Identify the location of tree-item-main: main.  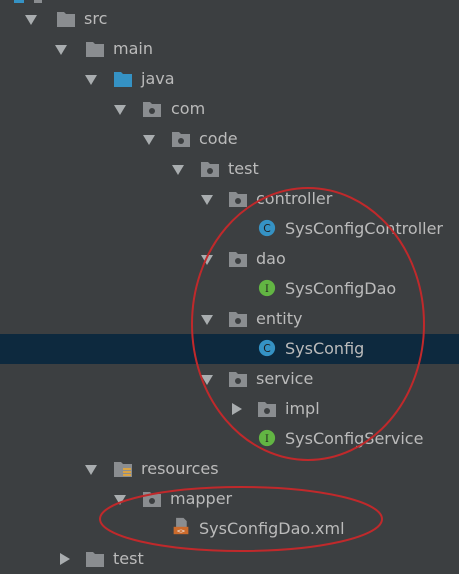
(229, 49).